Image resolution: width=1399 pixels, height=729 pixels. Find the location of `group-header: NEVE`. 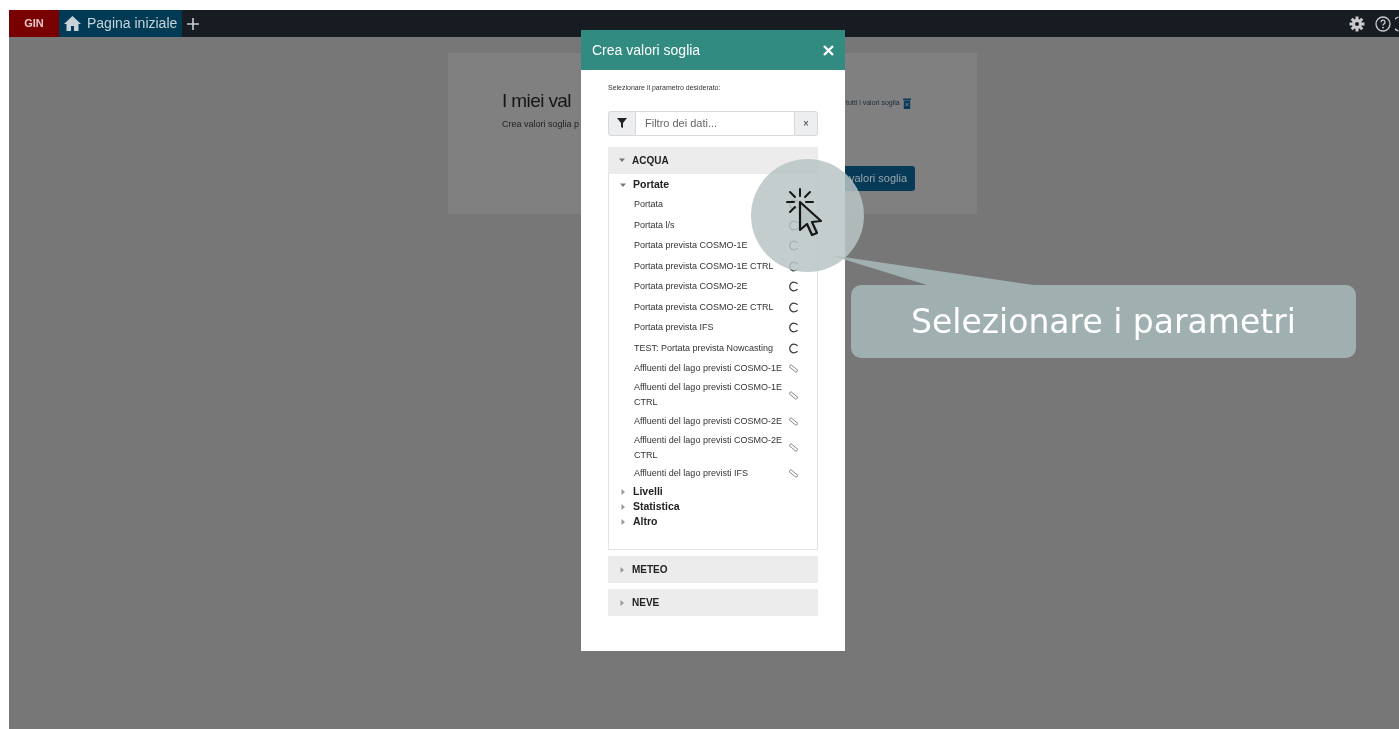

group-header: NEVE is located at coordinates (713, 602).